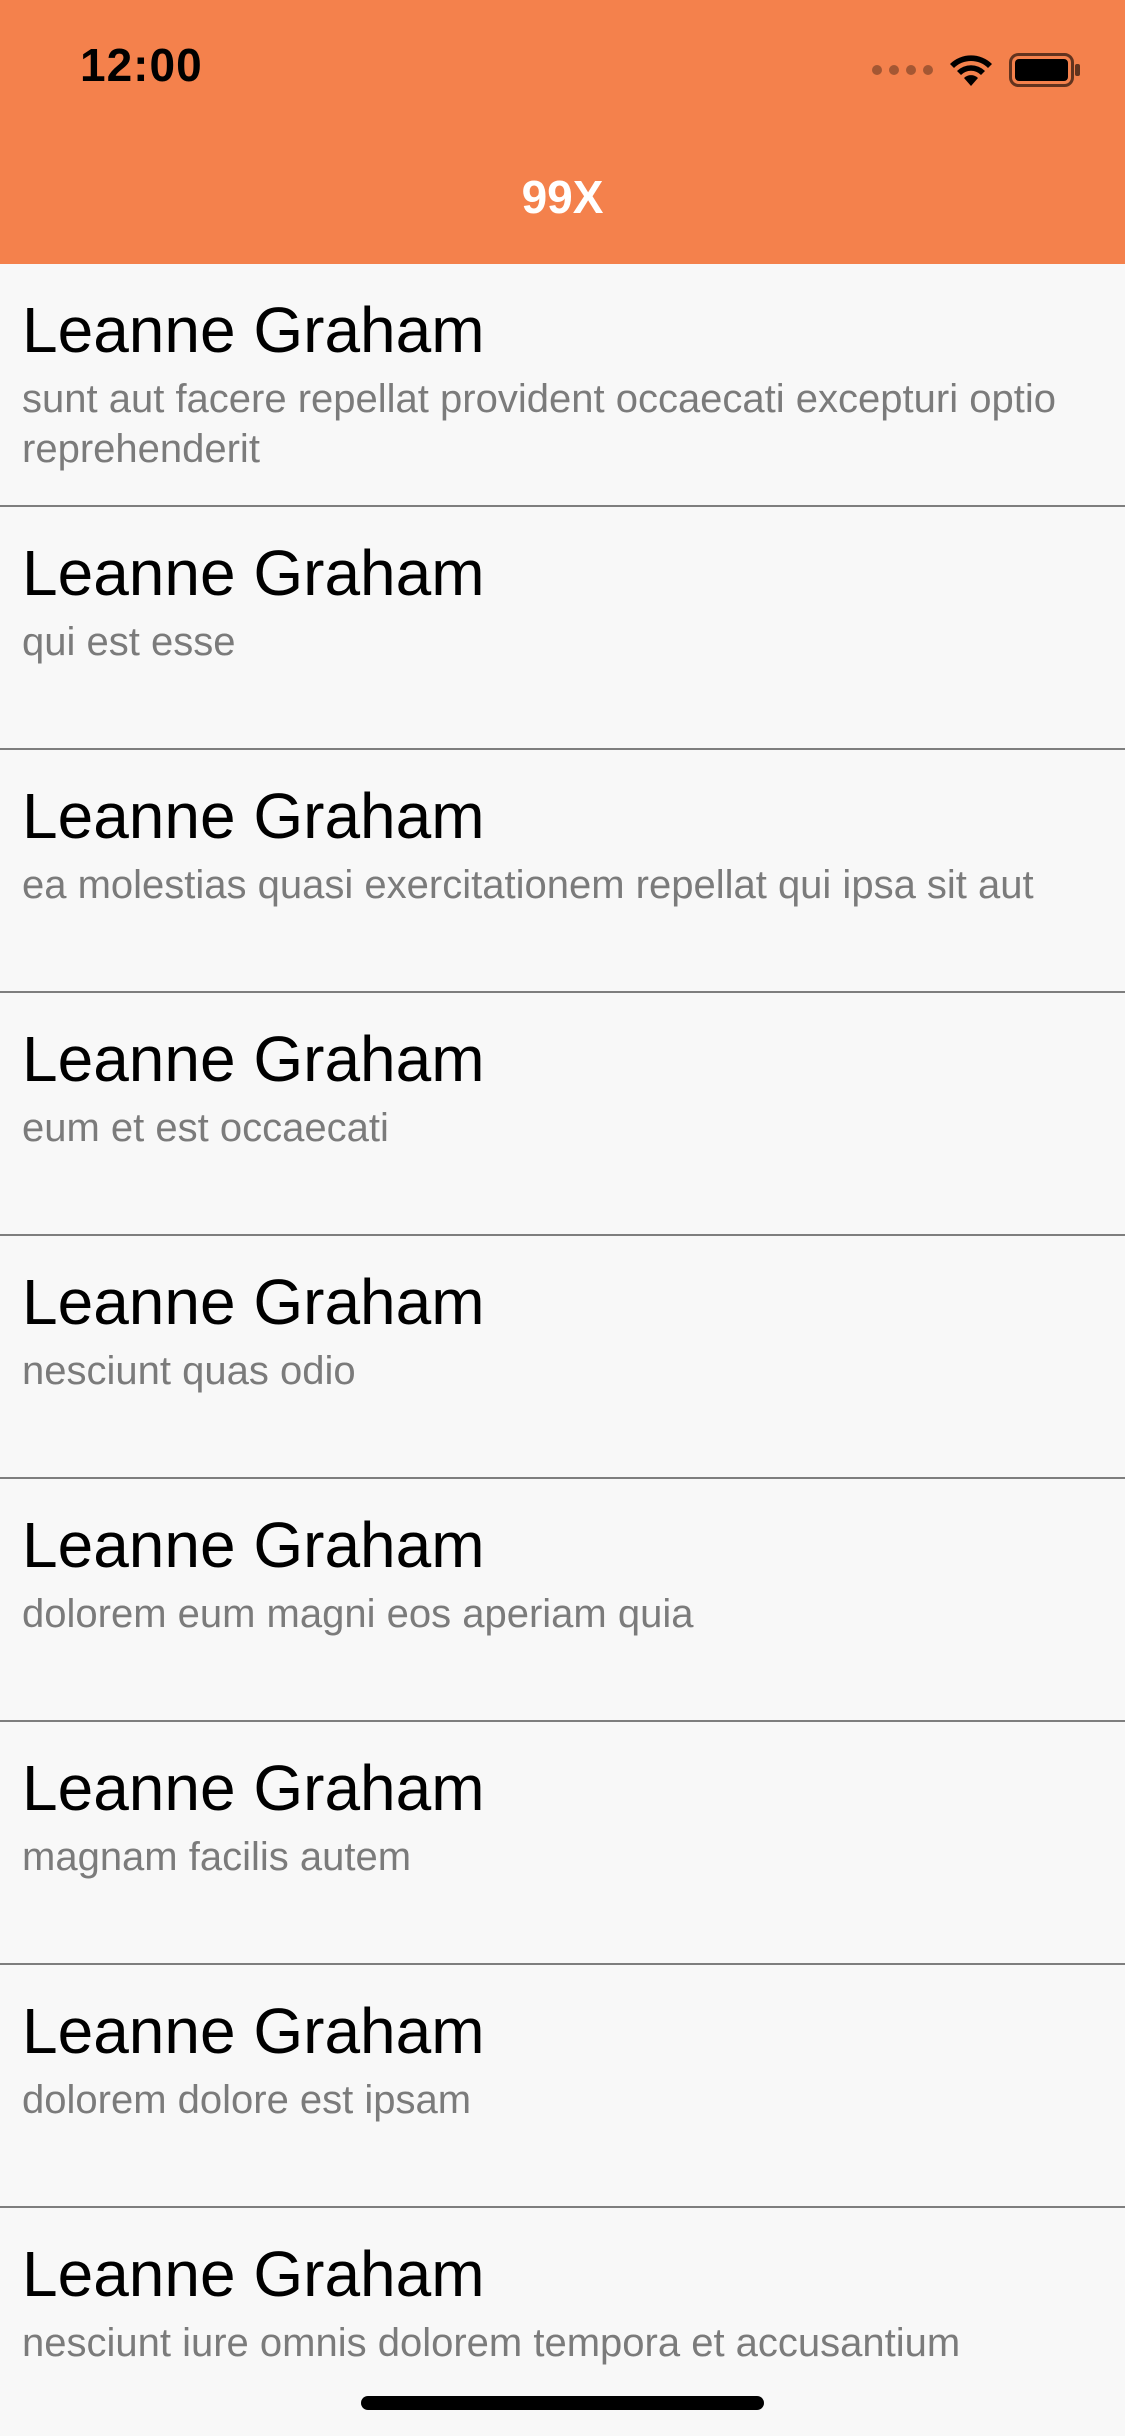 The height and width of the screenshot is (2436, 1125). I want to click on list-item-subtitle: eum et est occaecati, so click(205, 1128).